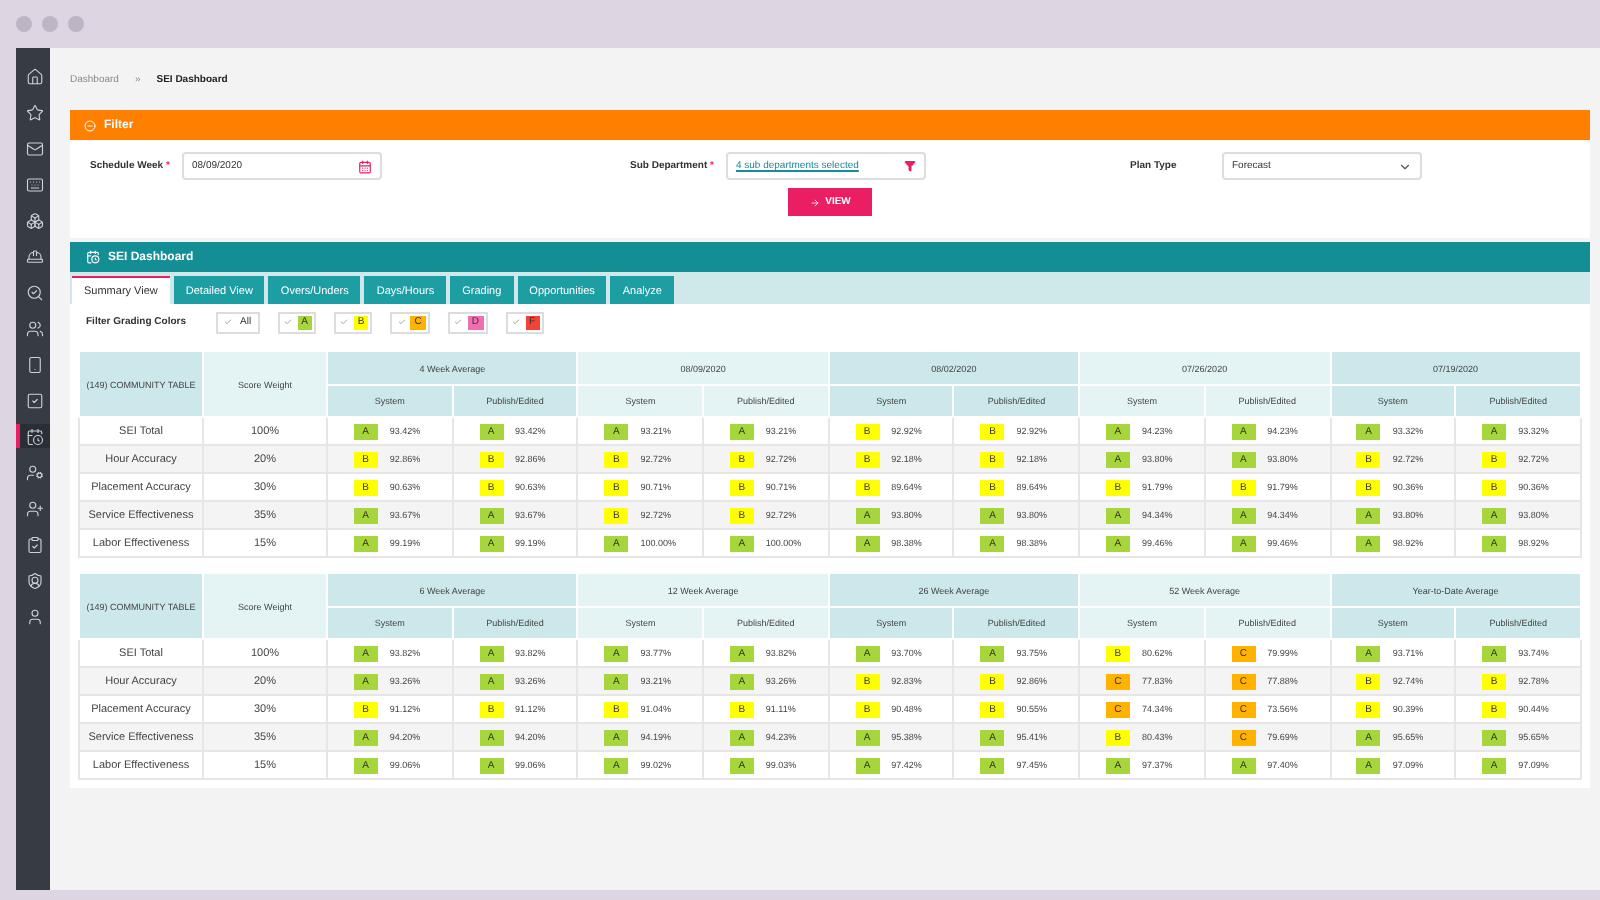 This screenshot has width=1600, height=900. I want to click on sidebar-item, so click(33, 436).